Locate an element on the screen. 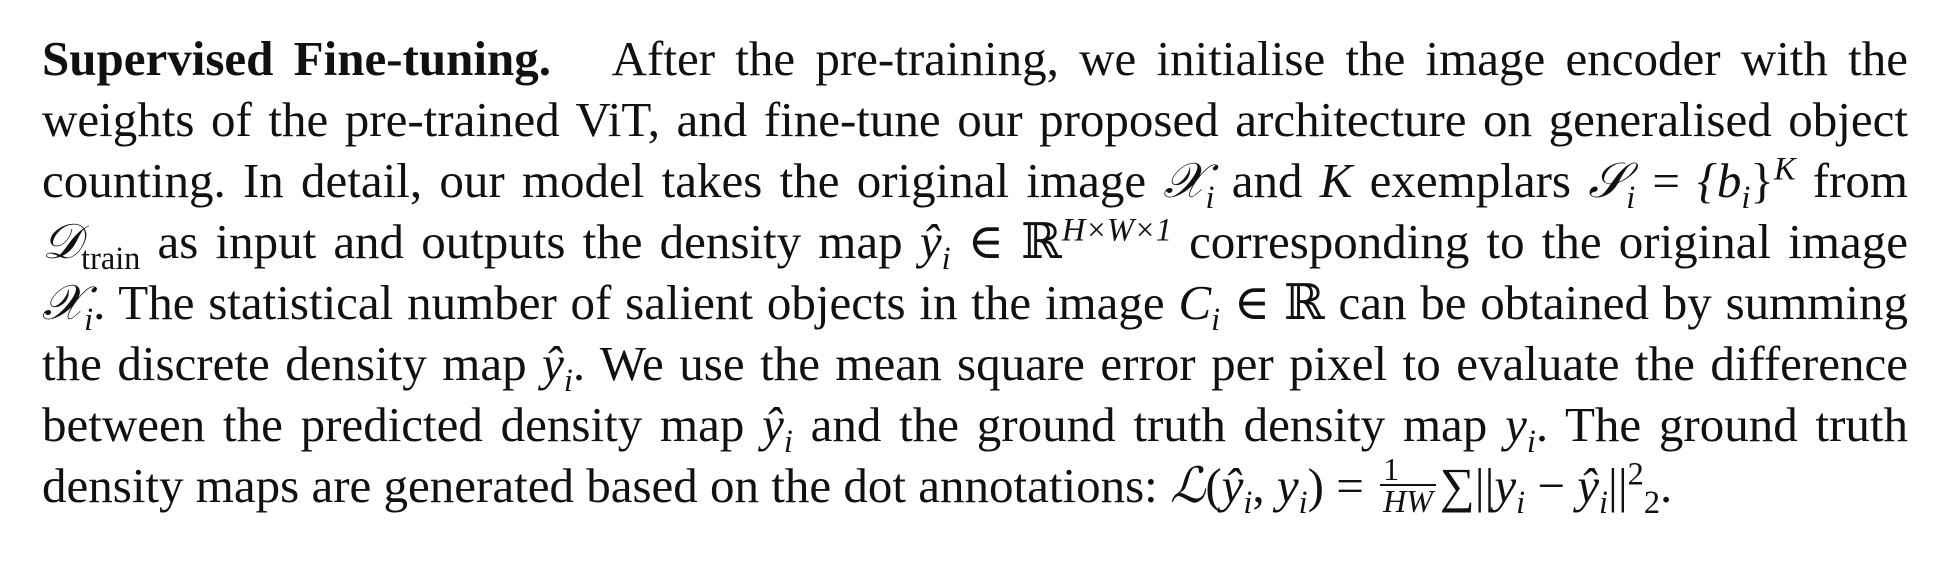 This screenshot has width=1950, height=576. math-subscript: train is located at coordinates (111, 257).